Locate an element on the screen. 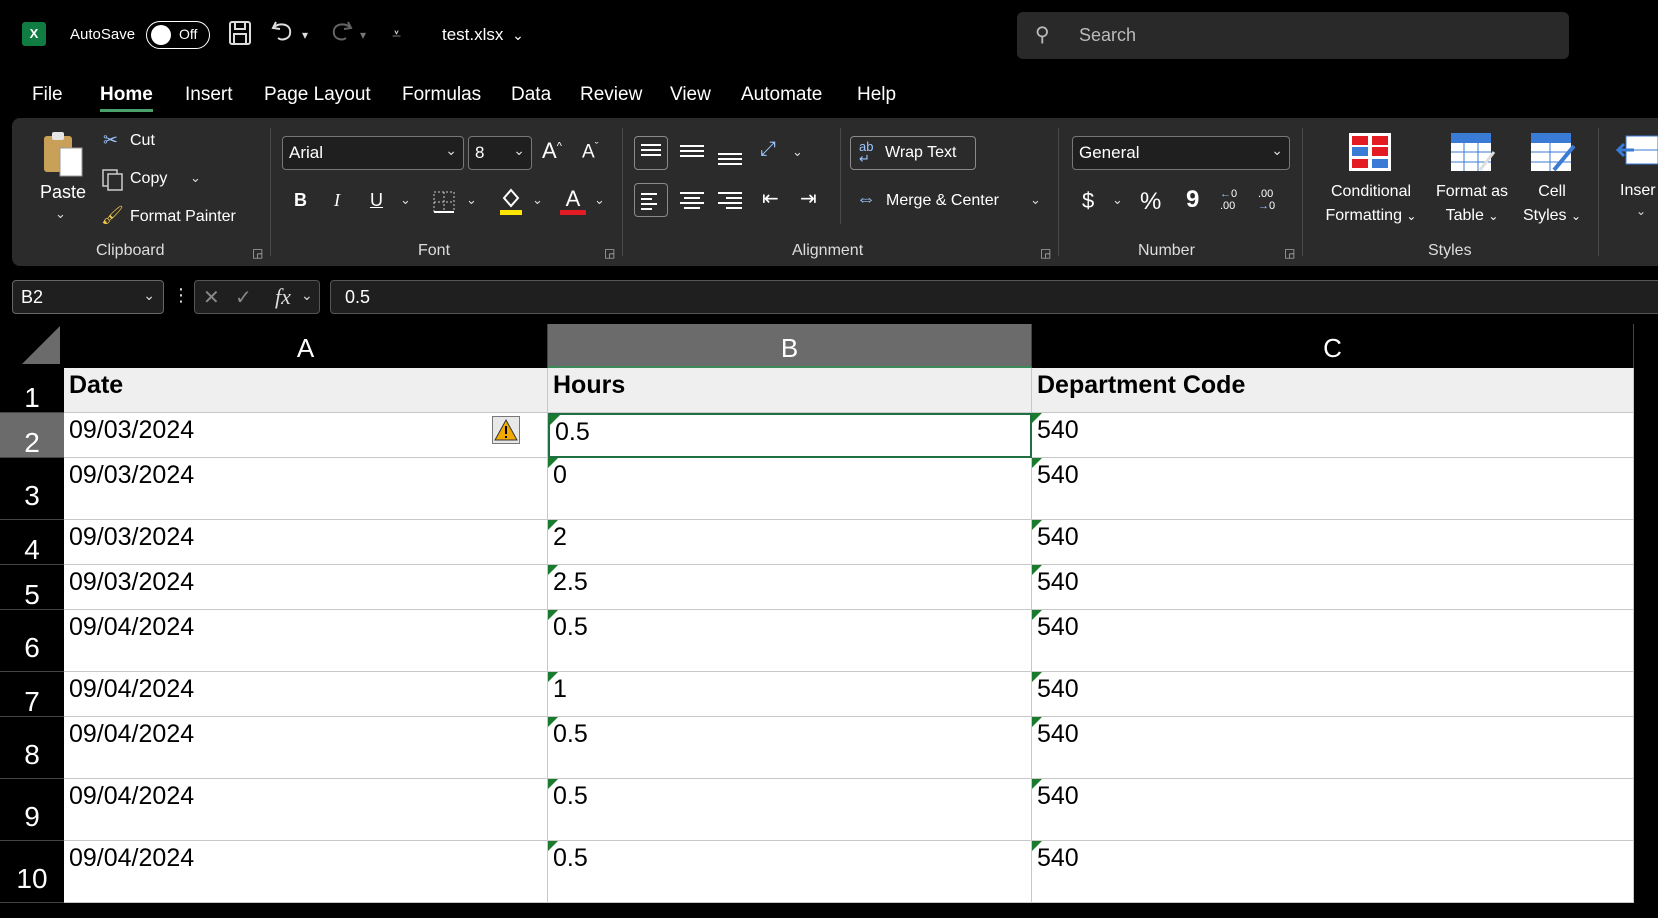 The image size is (1658, 918). increase-decimal-icon: ←0.00 is located at coordinates (1228, 200).